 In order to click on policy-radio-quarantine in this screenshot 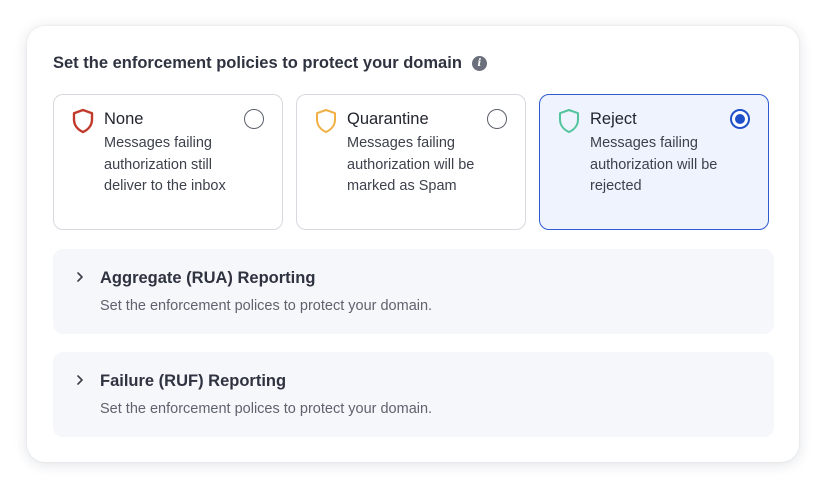, I will do `click(497, 119)`.